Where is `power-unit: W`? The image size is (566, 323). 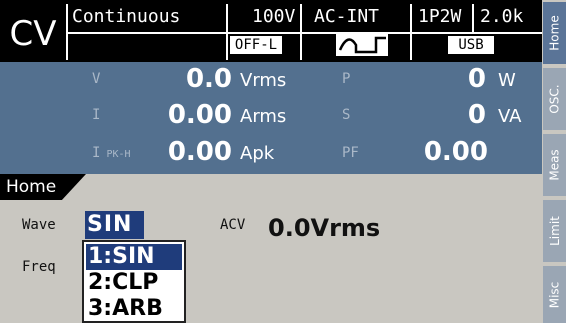 power-unit: W is located at coordinates (507, 80).